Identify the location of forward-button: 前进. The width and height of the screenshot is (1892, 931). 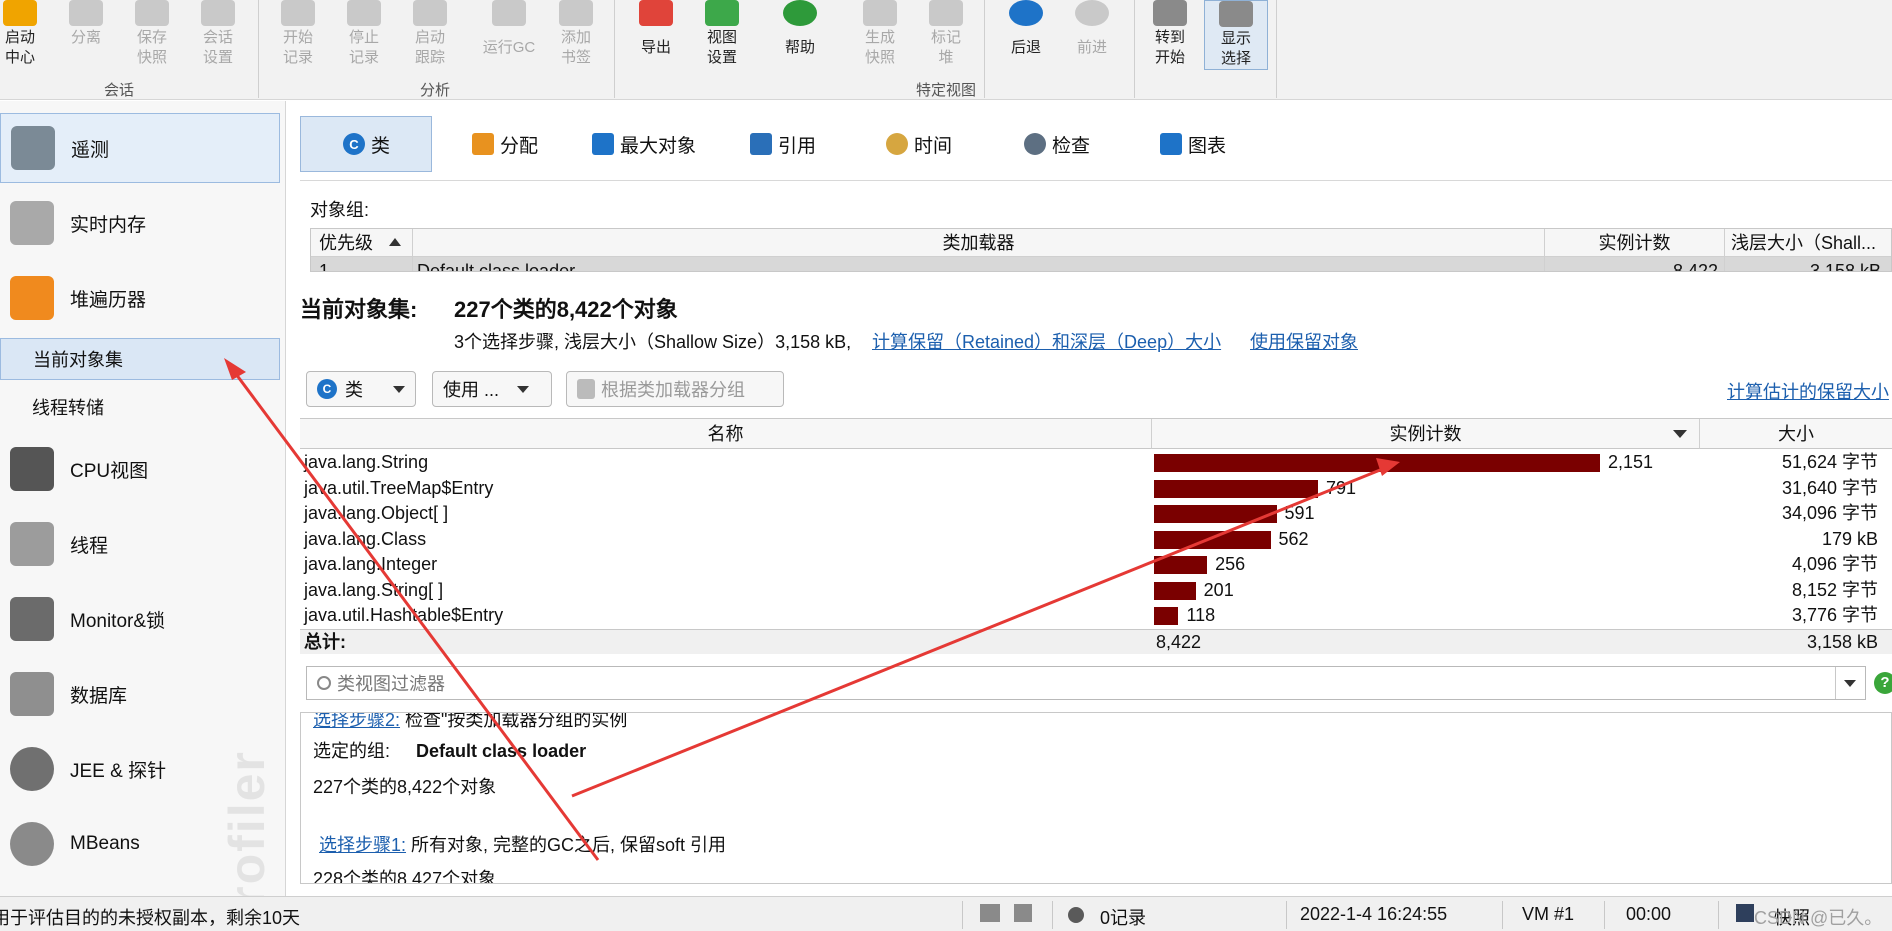
(1092, 36).